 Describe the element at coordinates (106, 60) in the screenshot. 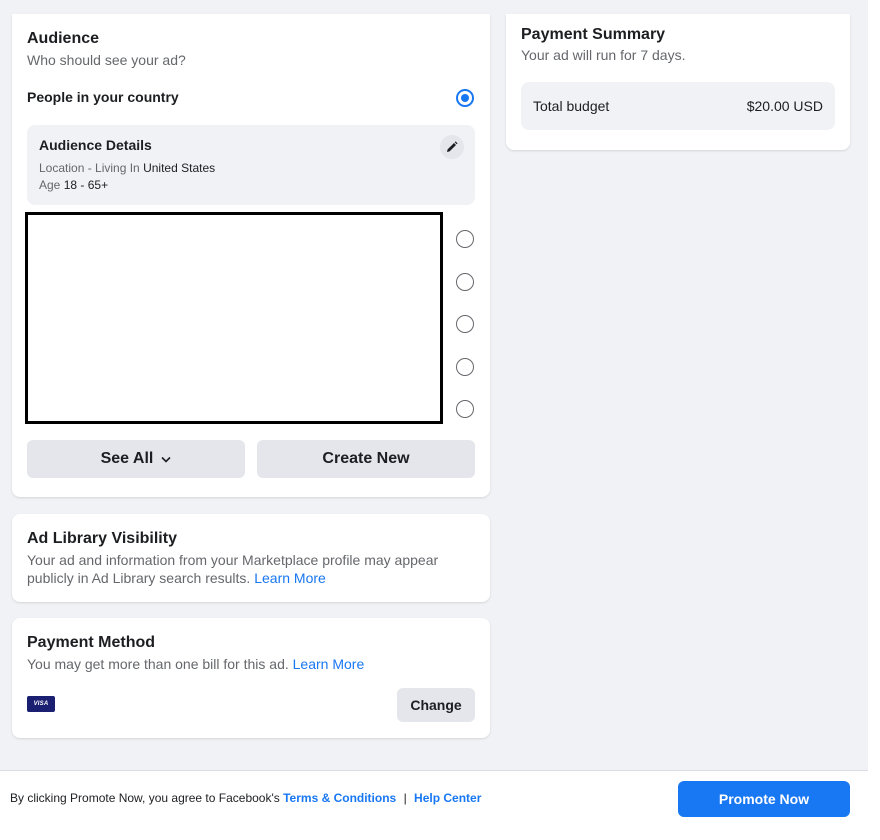

I see `audience-subtitle: Who should see your ad?` at that location.